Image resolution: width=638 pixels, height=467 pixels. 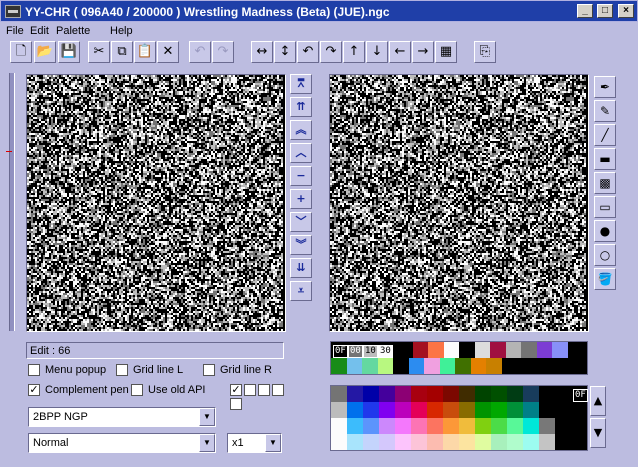 I want to click on menu-edit: Edit, so click(x=39, y=31).